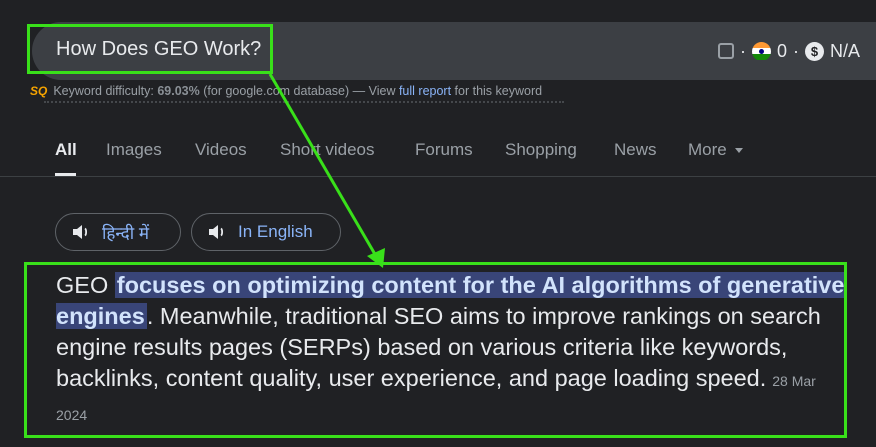 The width and height of the screenshot is (876, 447). What do you see at coordinates (326, 170) in the screenshot?
I see `annotation-arrow-icon` at bounding box center [326, 170].